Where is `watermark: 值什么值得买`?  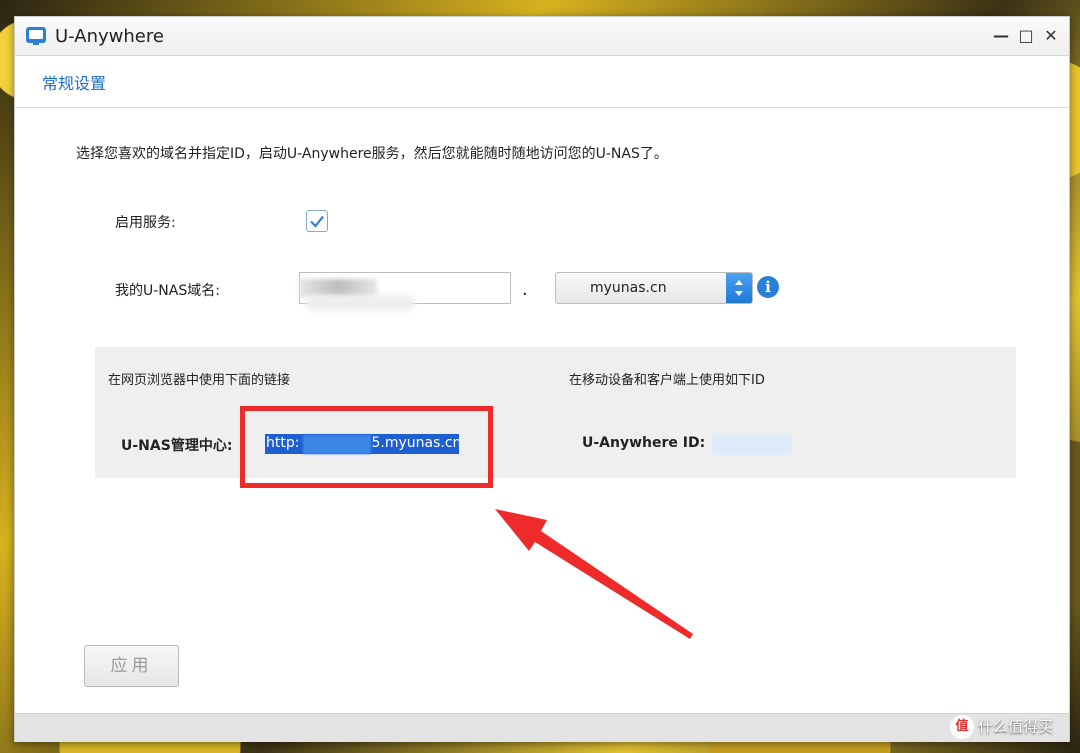
watermark: 值什么值得买 is located at coordinates (1001, 727).